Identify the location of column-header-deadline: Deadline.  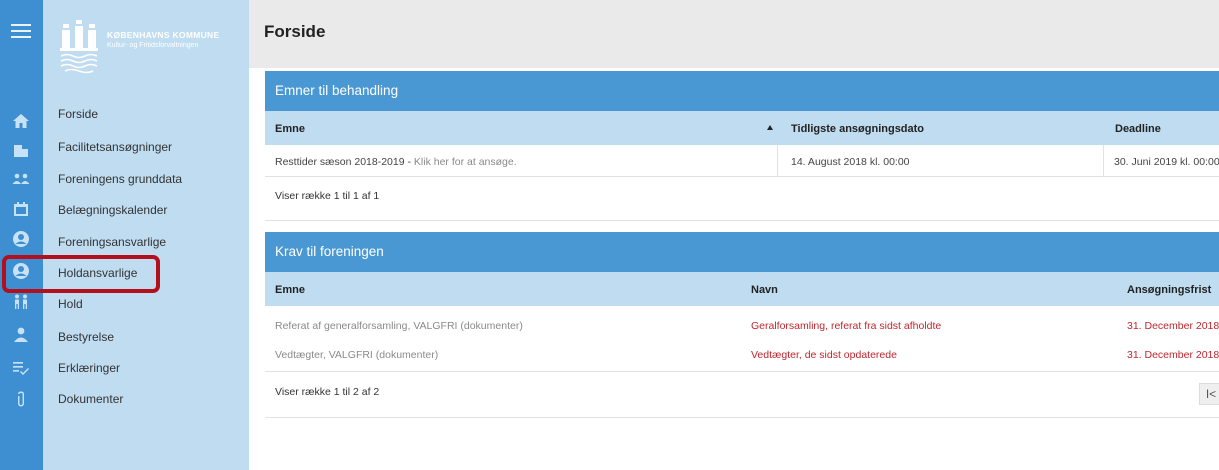
(1138, 129).